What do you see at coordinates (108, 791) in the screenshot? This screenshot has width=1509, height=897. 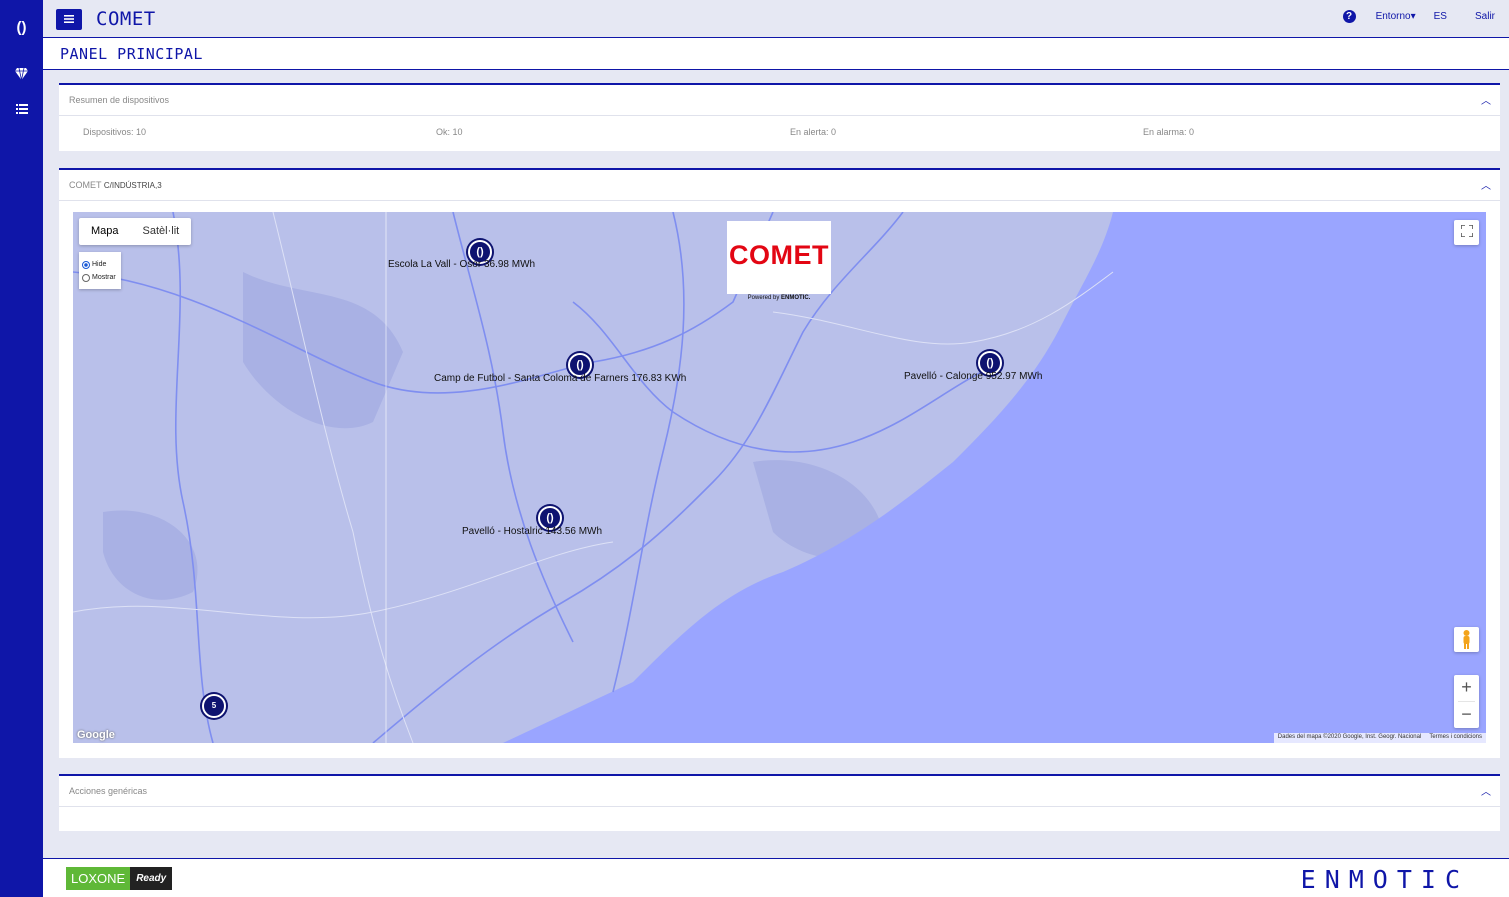 I see `panel-title: Acciones genéricas` at bounding box center [108, 791].